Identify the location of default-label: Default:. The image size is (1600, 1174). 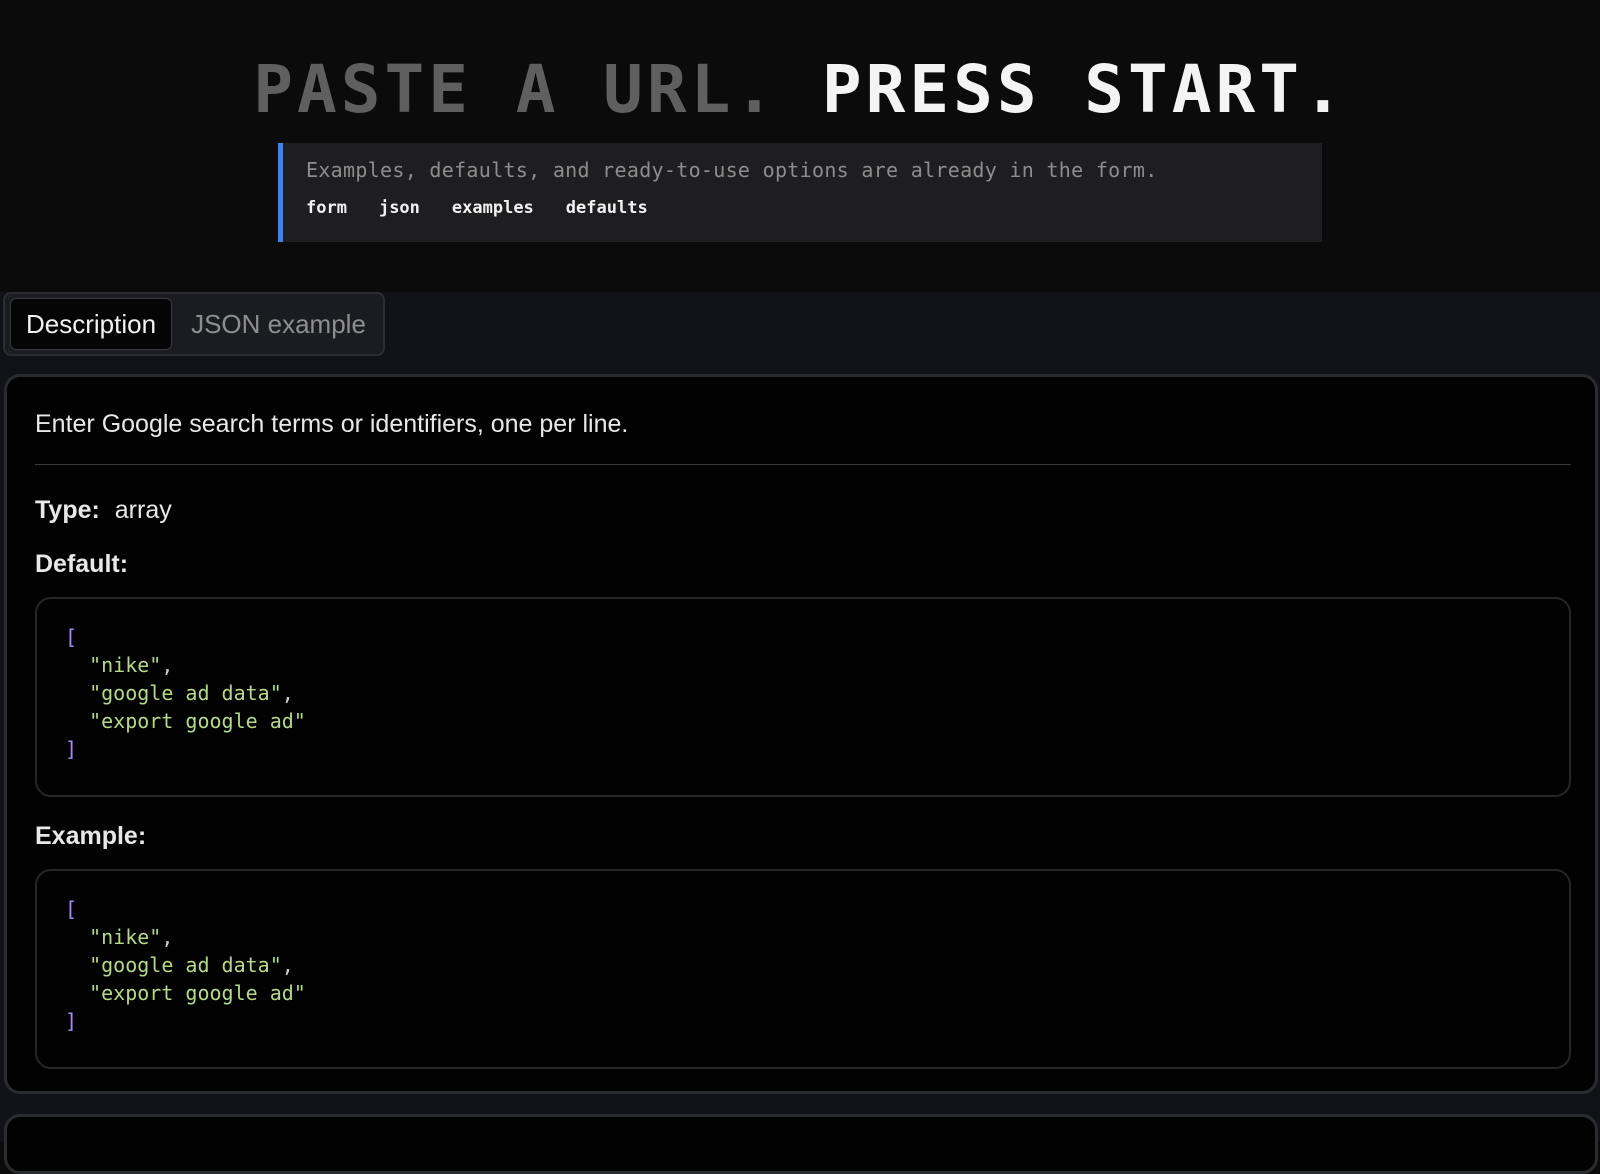
(82, 564).